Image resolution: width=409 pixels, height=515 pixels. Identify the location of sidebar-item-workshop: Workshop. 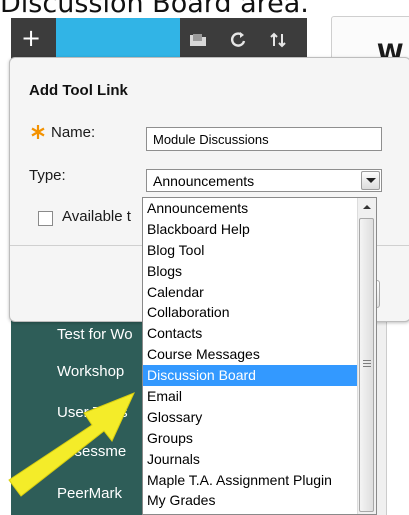
(90, 371).